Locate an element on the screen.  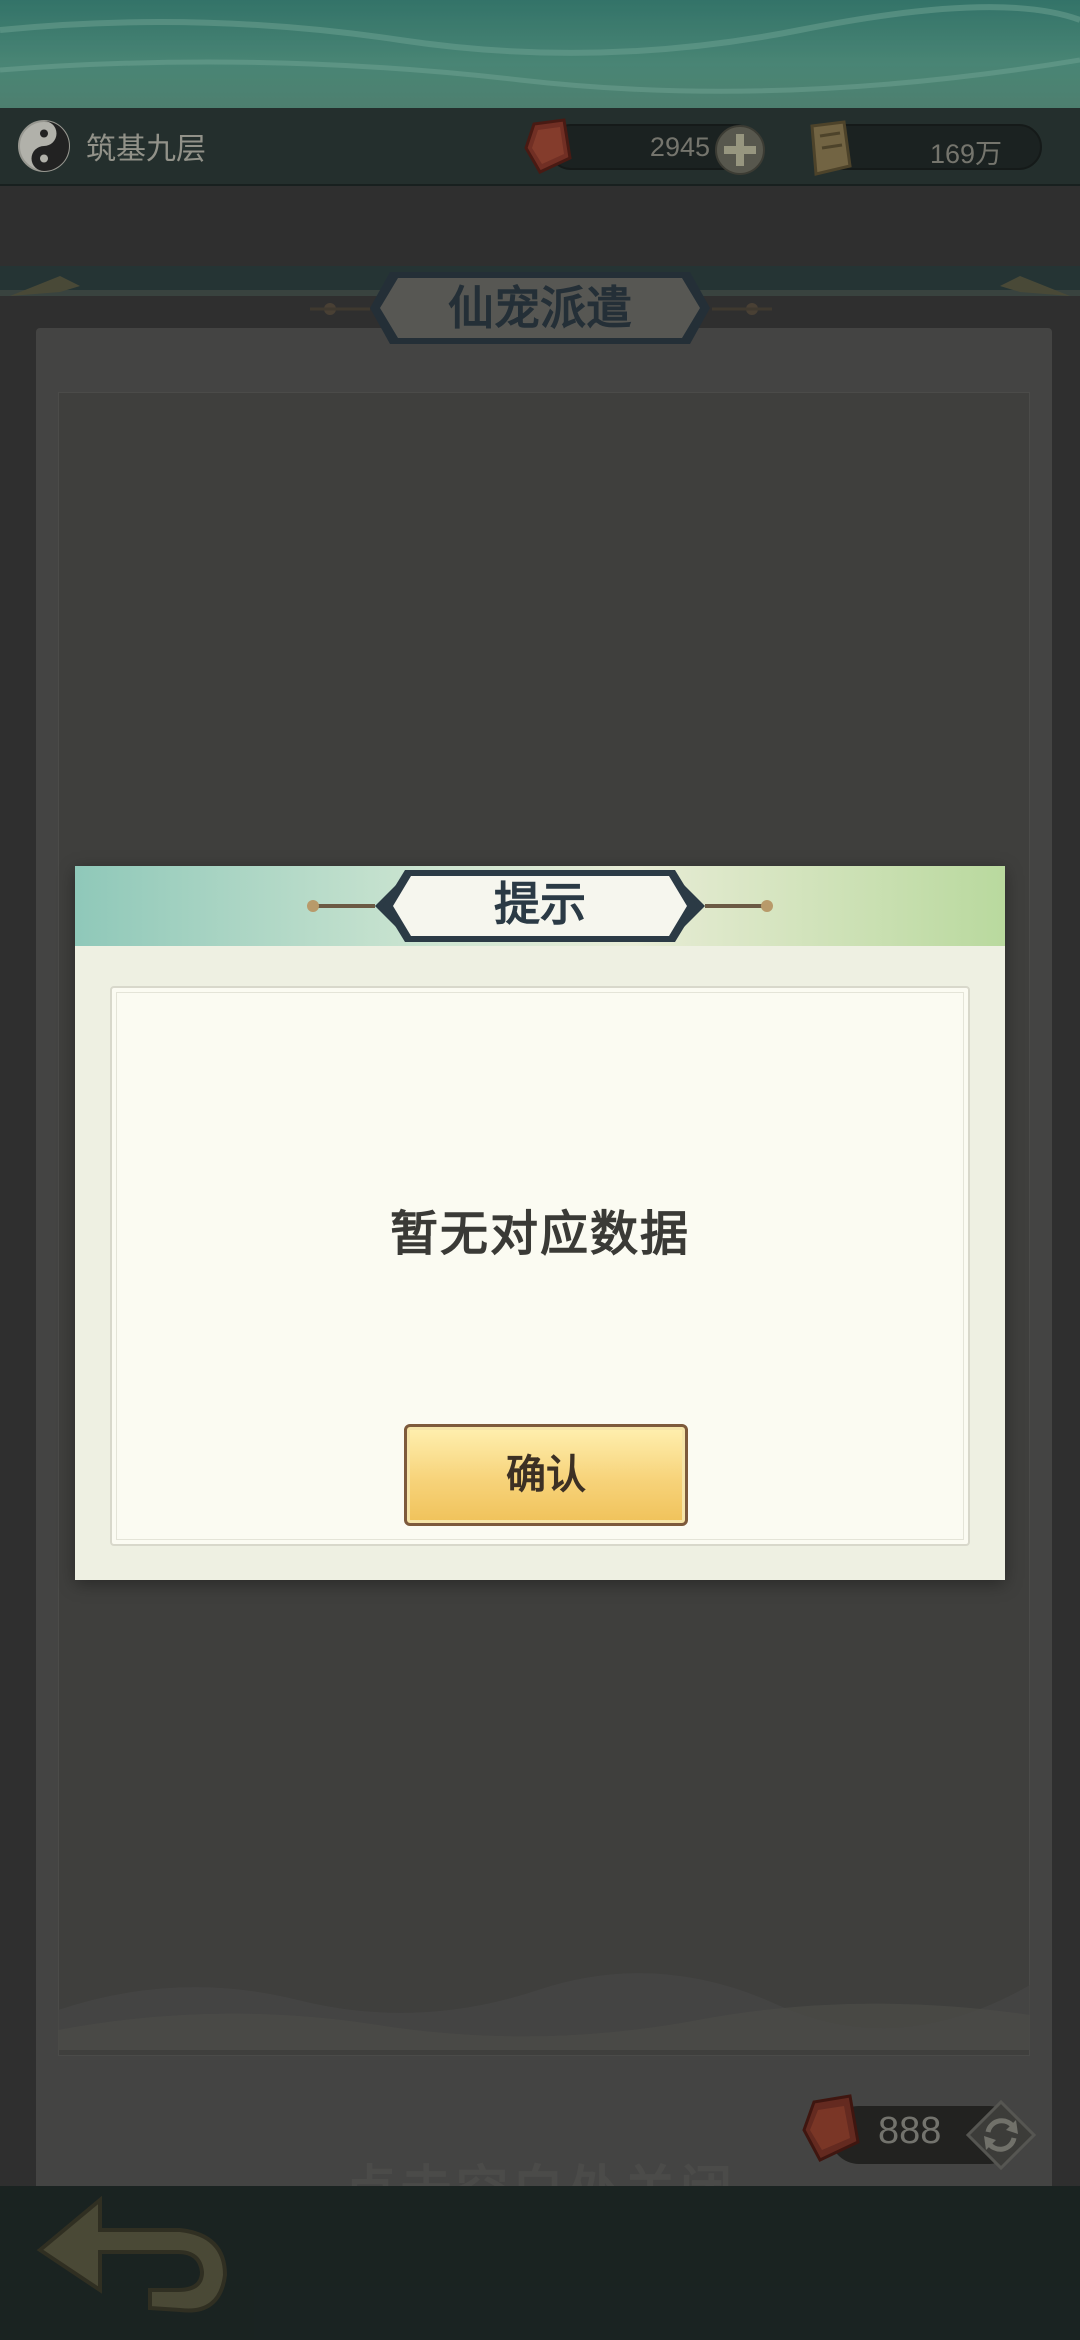
dialog-title: 提示 is located at coordinates (540, 904).